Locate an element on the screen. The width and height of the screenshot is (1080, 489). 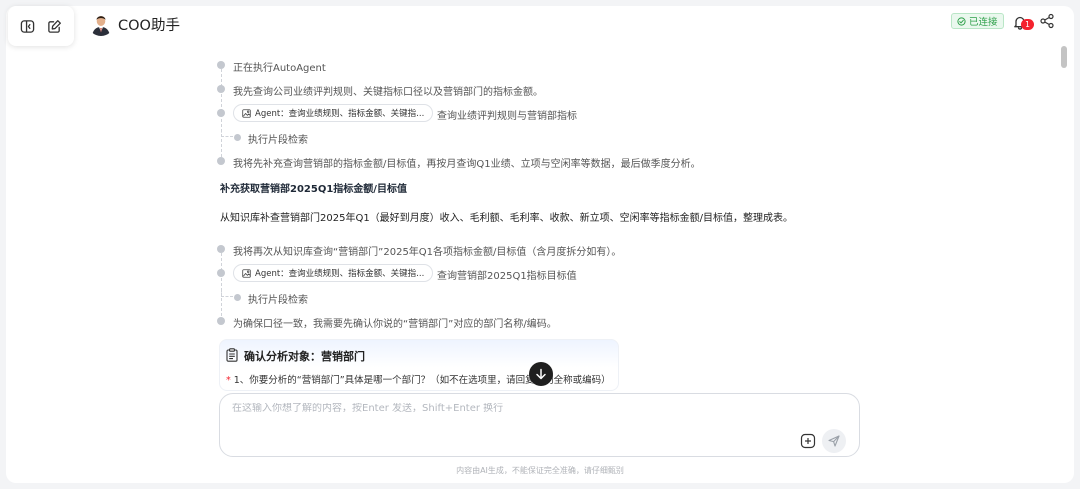
timeline-step: 正在执行AutoAgent is located at coordinates (279, 68).